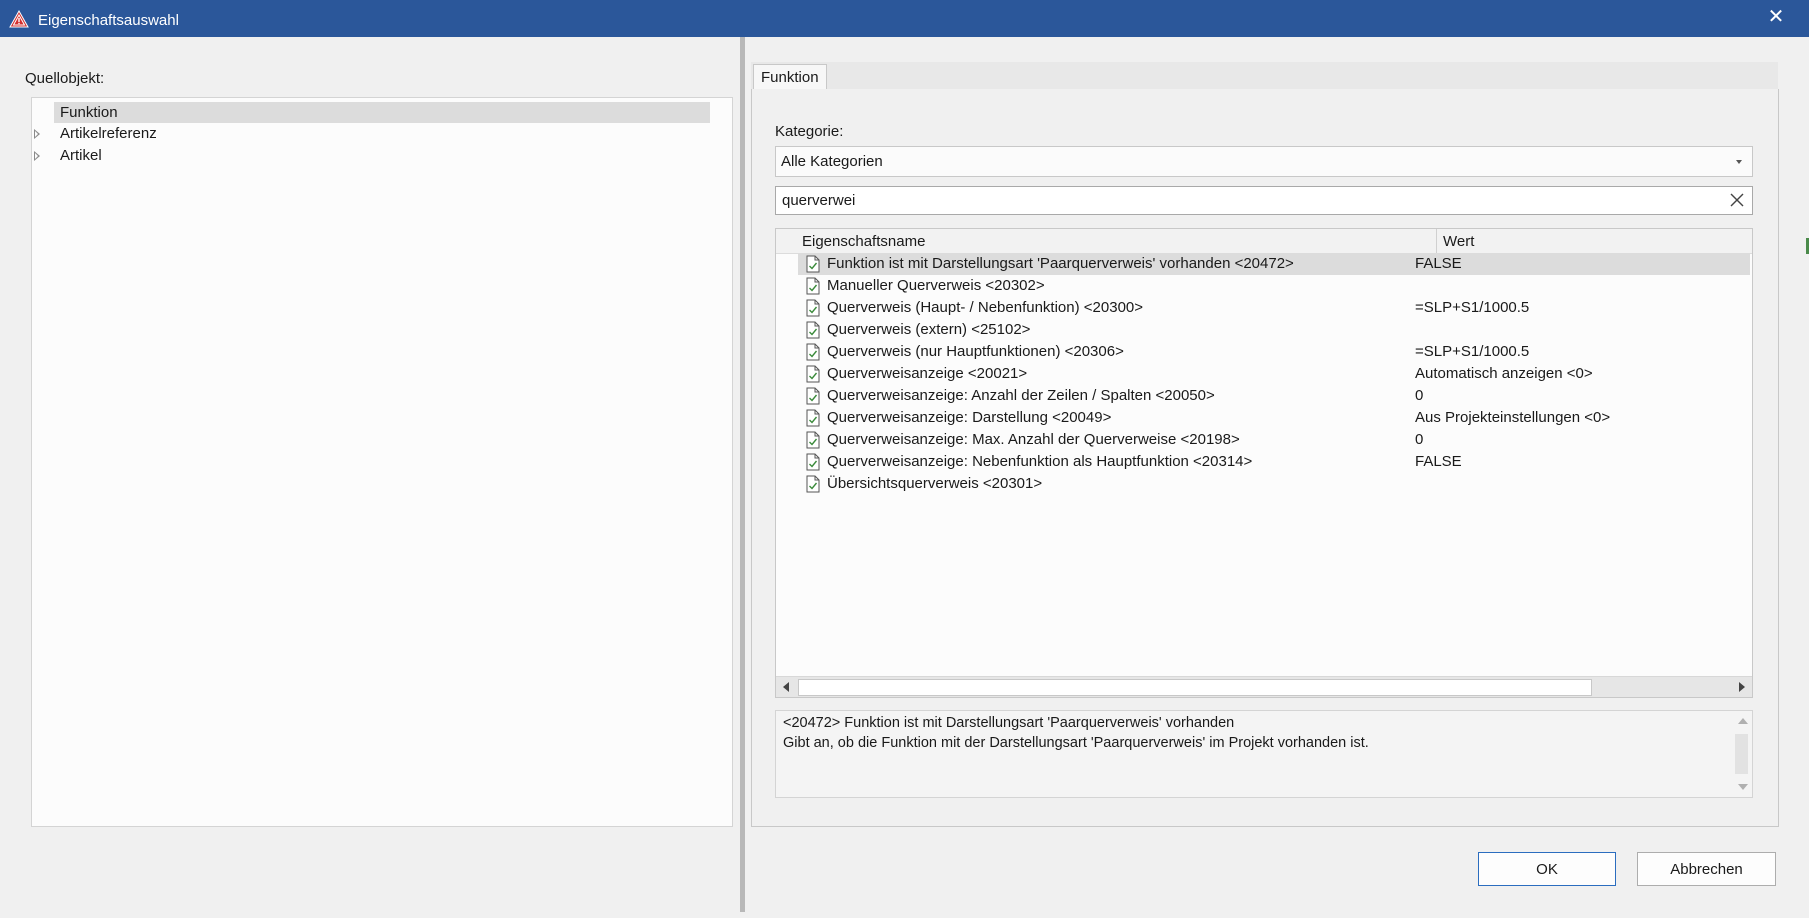 Image resolution: width=1809 pixels, height=918 pixels. I want to click on table-row: Manueller Querverweis <20302>, so click(1274, 286).